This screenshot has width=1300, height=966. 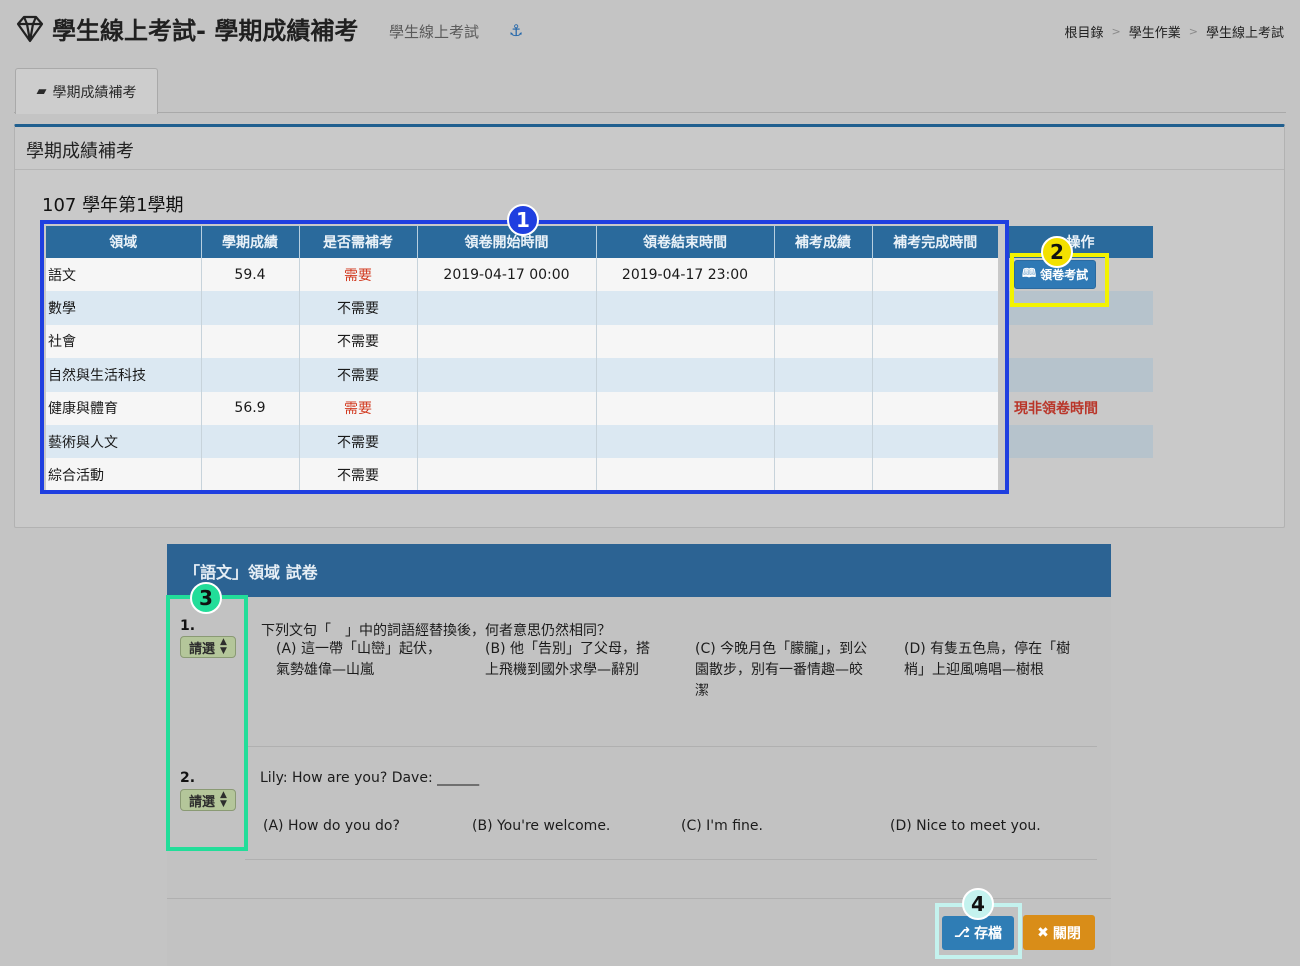 What do you see at coordinates (123, 308) in the screenshot?
I see `subject-cell: 數學` at bounding box center [123, 308].